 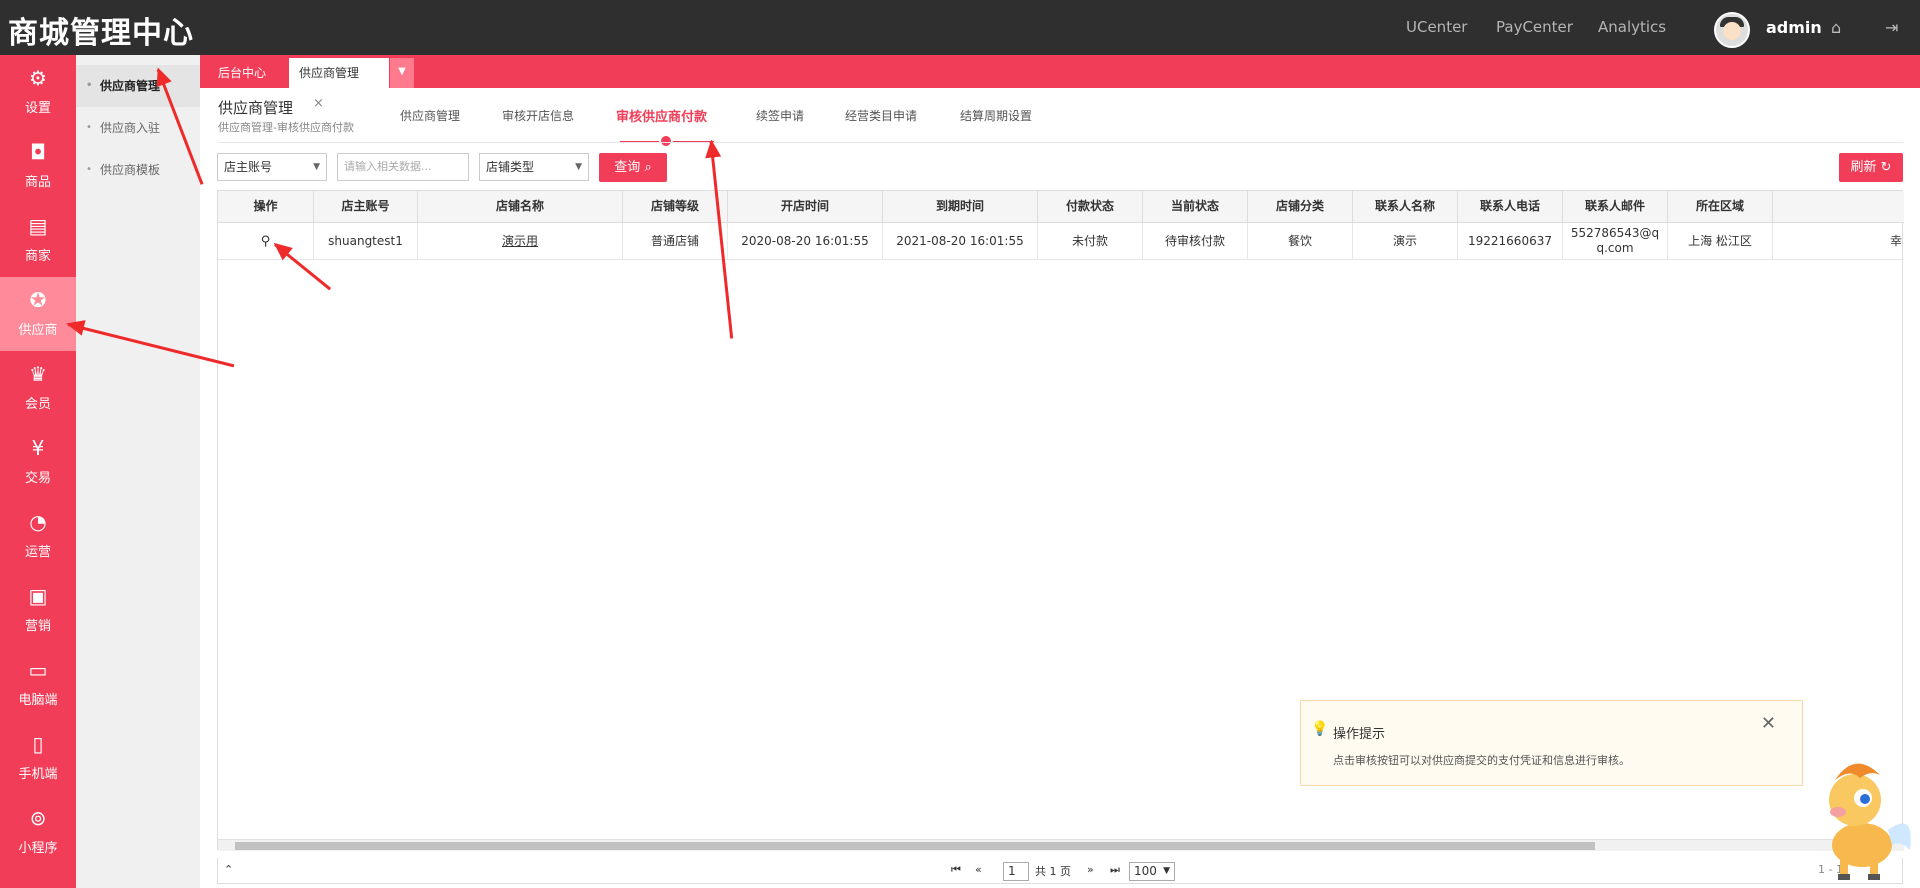 I want to click on column-header: 操作, so click(x=266, y=206).